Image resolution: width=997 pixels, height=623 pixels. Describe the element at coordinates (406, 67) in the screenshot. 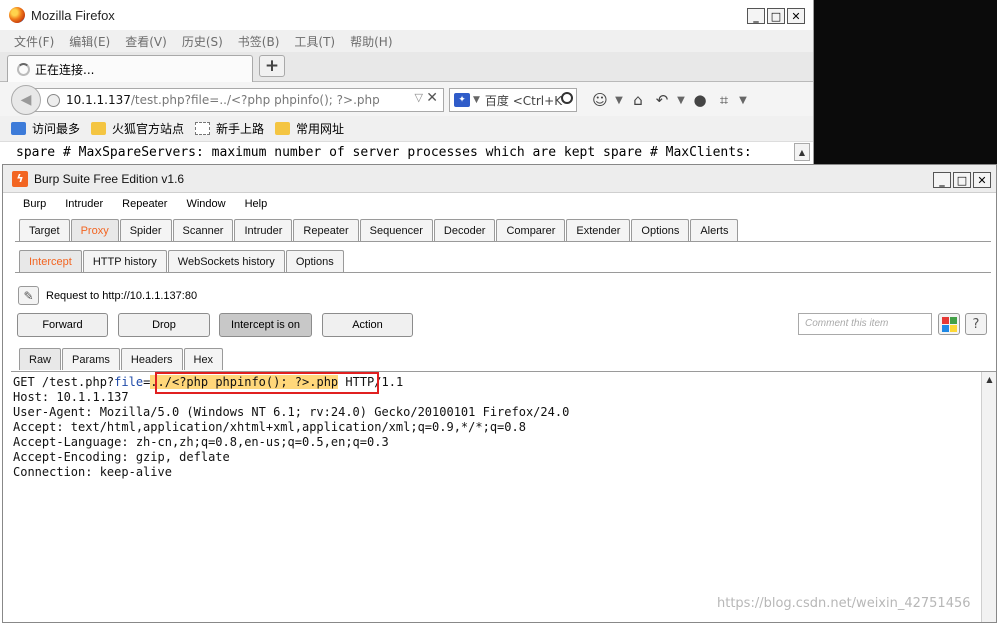

I see `firefox-tabstrip: 正在连接... +` at that location.